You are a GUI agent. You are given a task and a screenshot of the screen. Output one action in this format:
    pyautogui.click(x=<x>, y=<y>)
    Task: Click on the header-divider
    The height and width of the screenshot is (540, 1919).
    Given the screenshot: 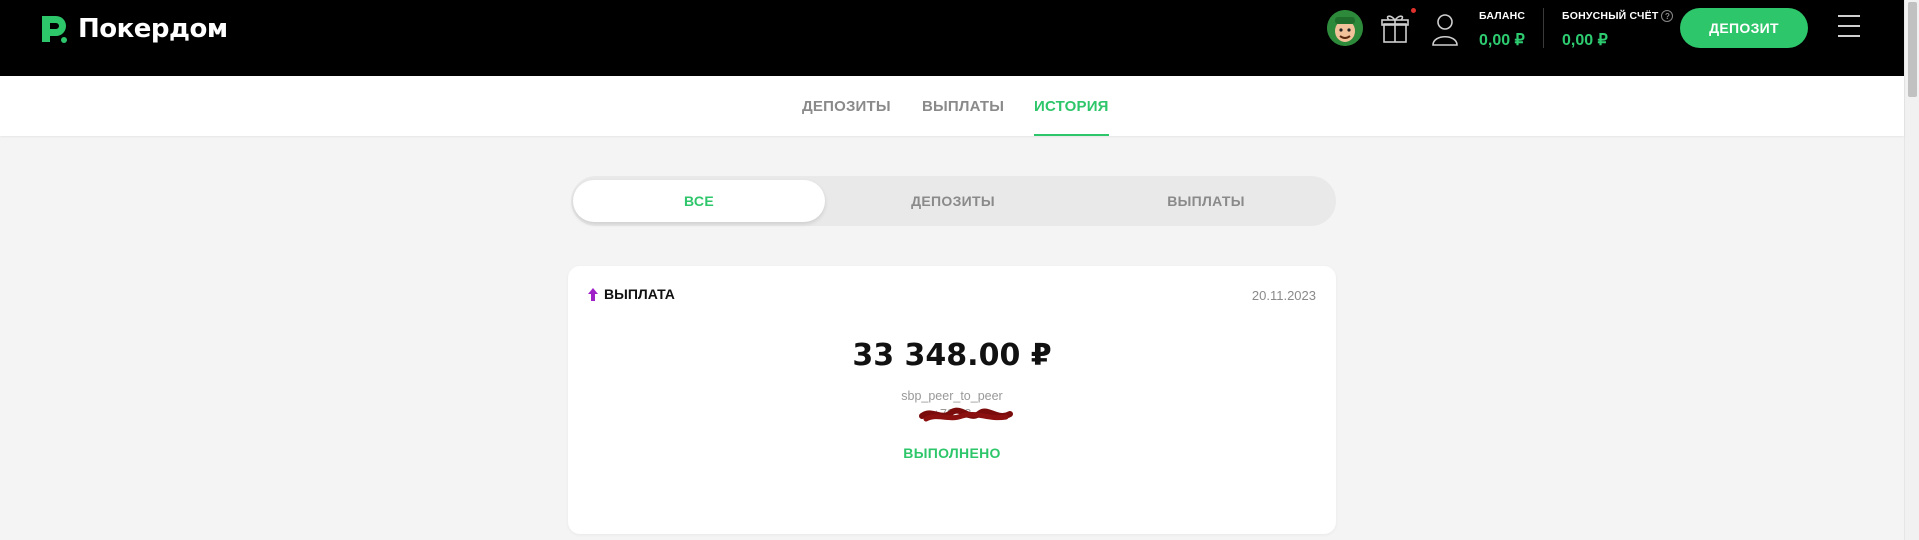 What is the action you would take?
    pyautogui.click(x=1543, y=28)
    